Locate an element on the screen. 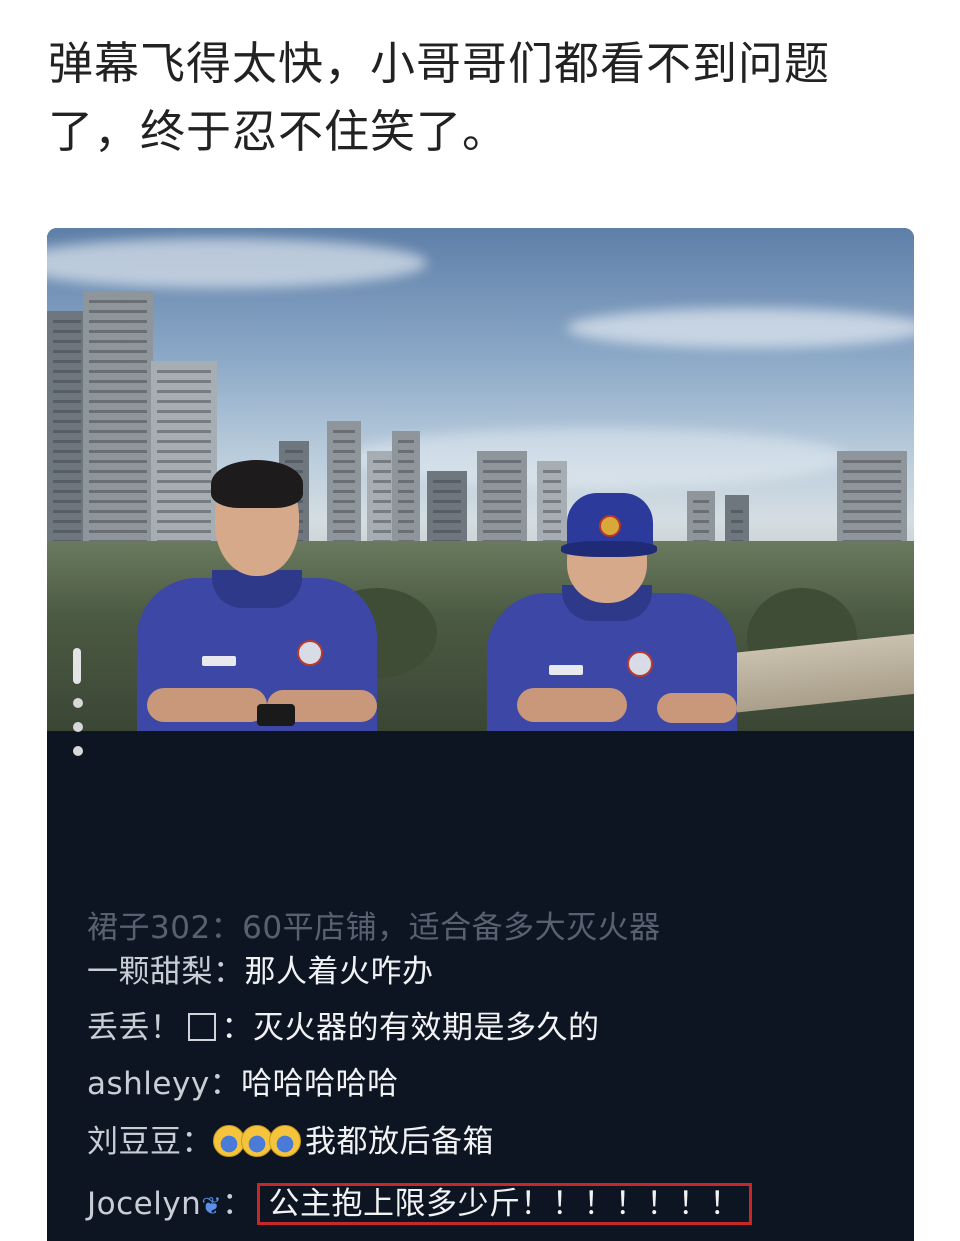 This screenshot has height=1241, width=960. checkbox-icon is located at coordinates (201, 1027).